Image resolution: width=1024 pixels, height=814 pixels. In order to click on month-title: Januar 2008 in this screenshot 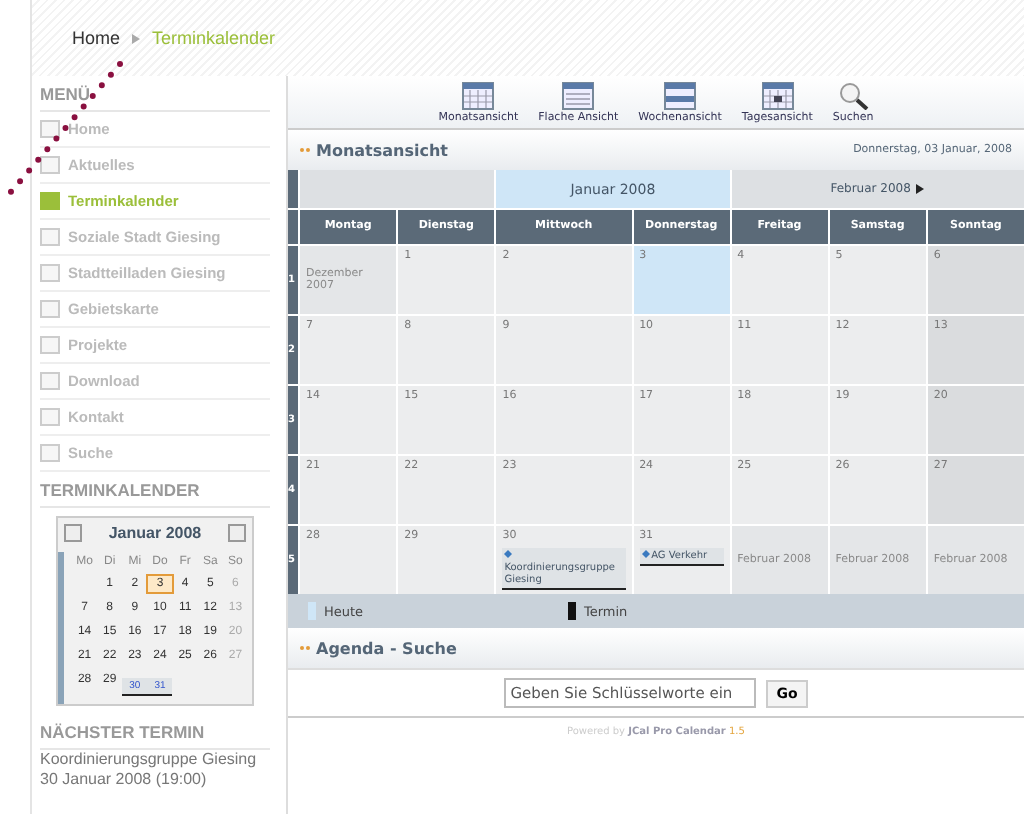, I will do `click(155, 533)`.